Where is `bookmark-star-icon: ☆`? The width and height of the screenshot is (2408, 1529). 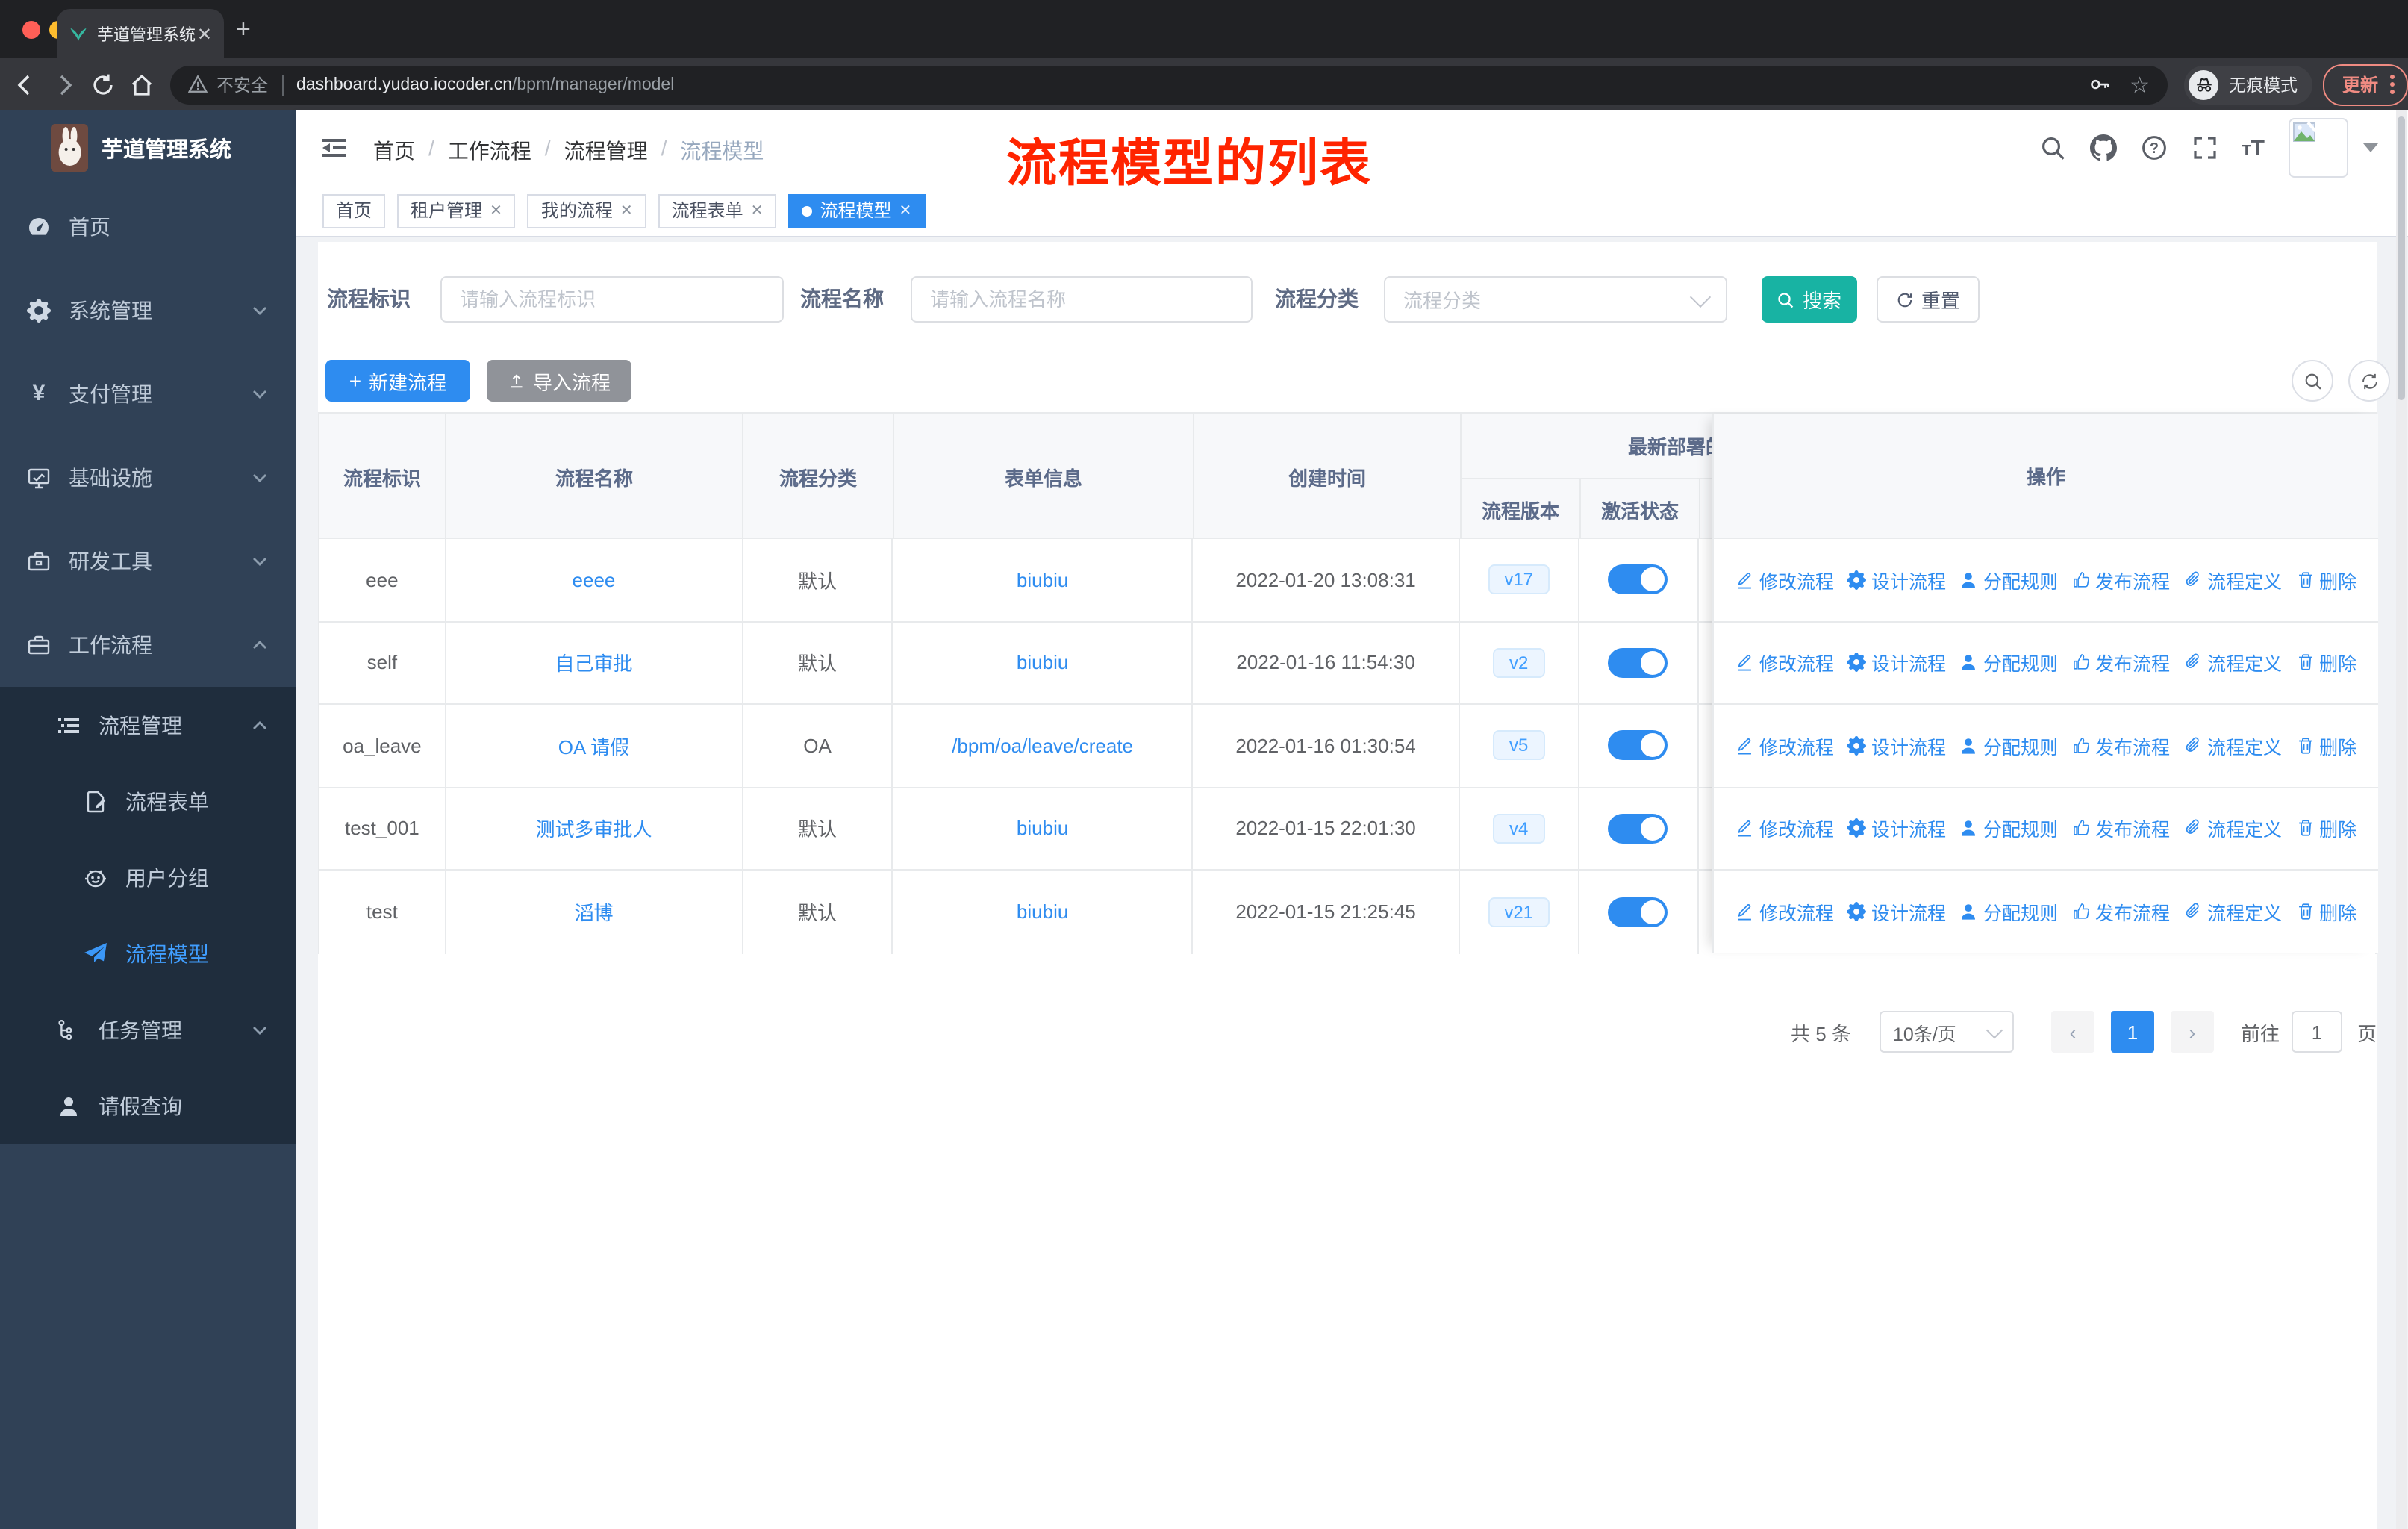 bookmark-star-icon: ☆ is located at coordinates (2140, 84).